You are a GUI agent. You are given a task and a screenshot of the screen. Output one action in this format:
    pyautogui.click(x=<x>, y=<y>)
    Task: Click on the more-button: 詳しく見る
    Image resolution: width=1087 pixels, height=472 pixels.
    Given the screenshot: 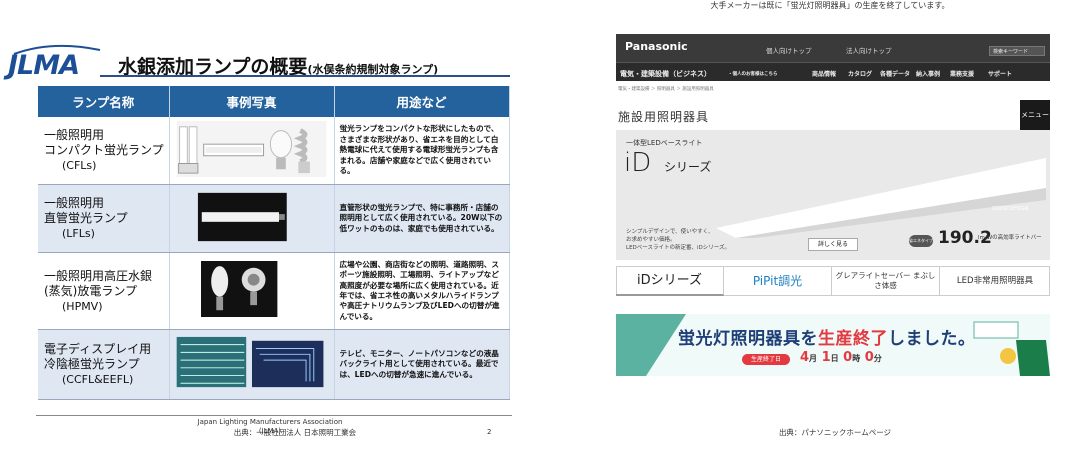 What is the action you would take?
    pyautogui.click(x=833, y=244)
    